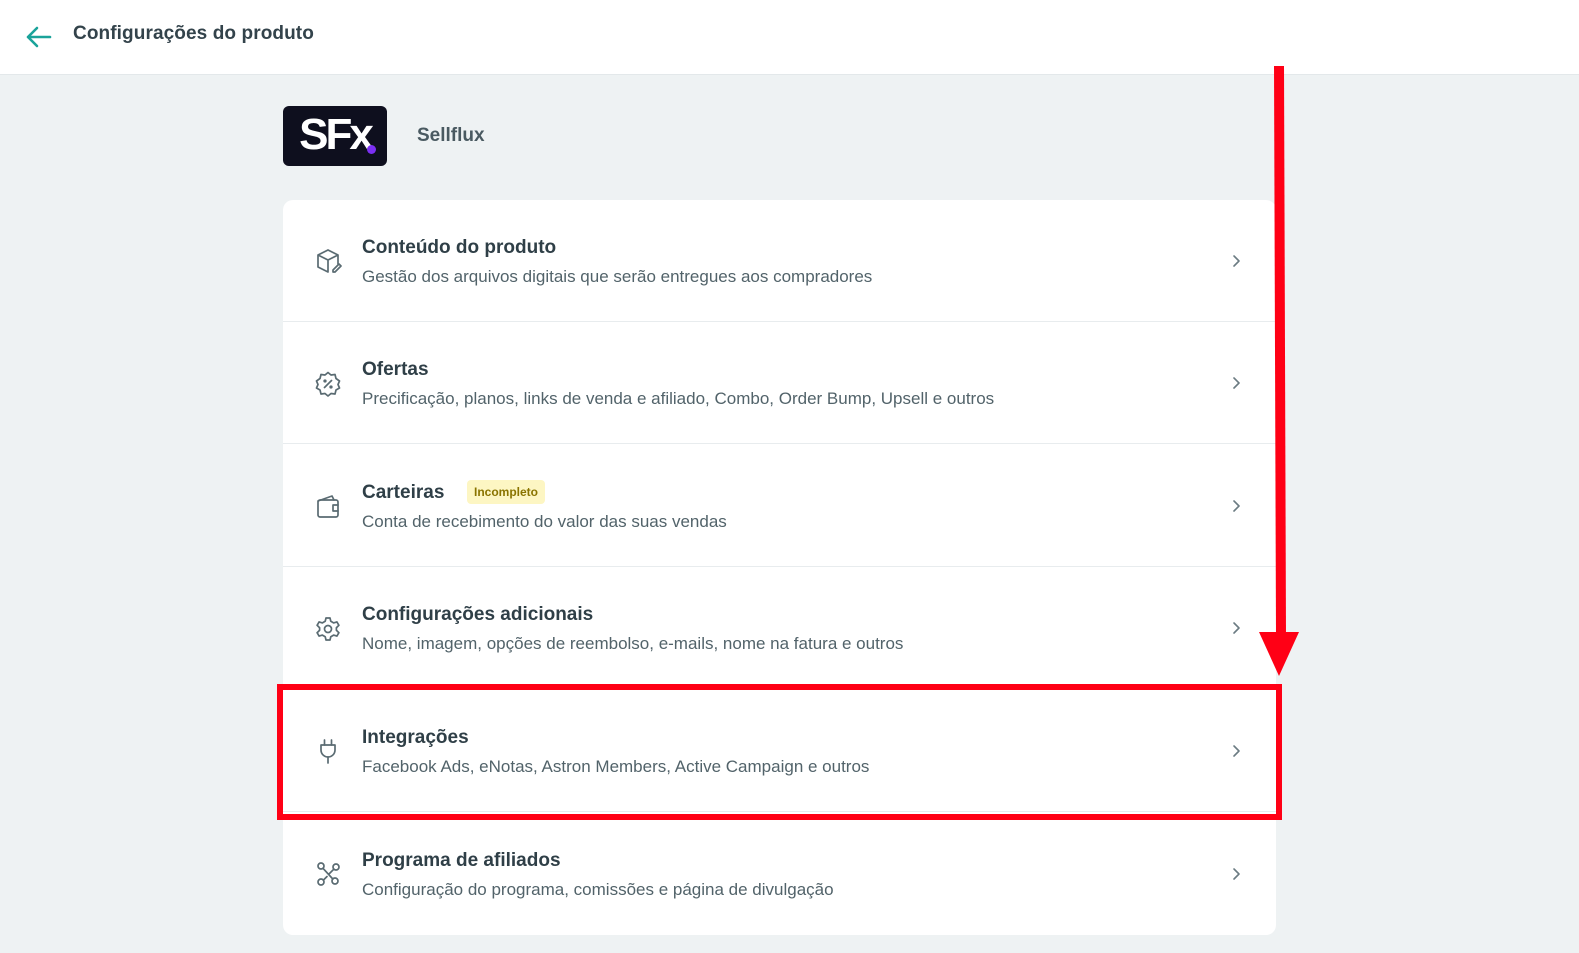 The height and width of the screenshot is (953, 1579). I want to click on back-button, so click(38, 37).